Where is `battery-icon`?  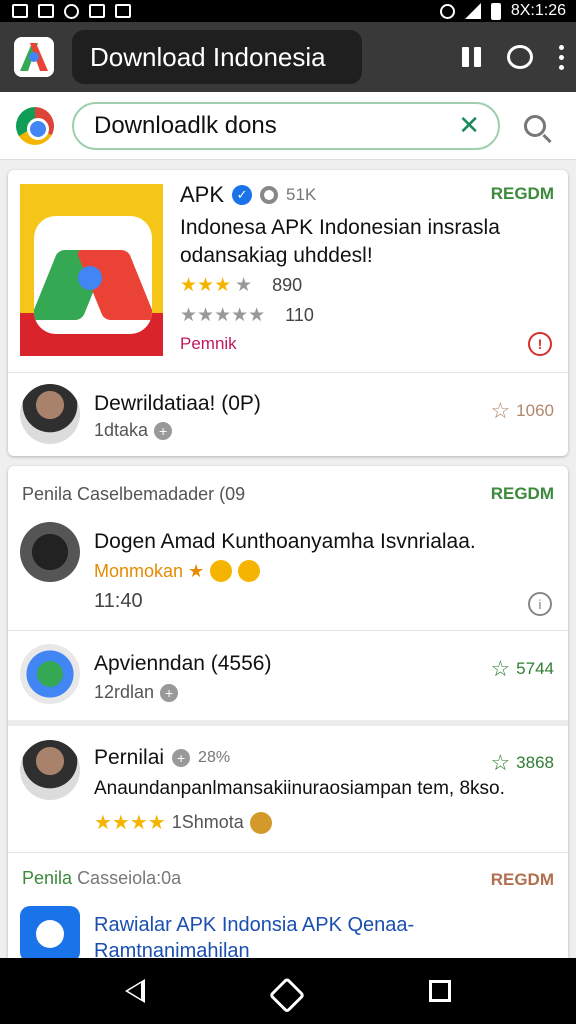
battery-icon is located at coordinates (495, 11).